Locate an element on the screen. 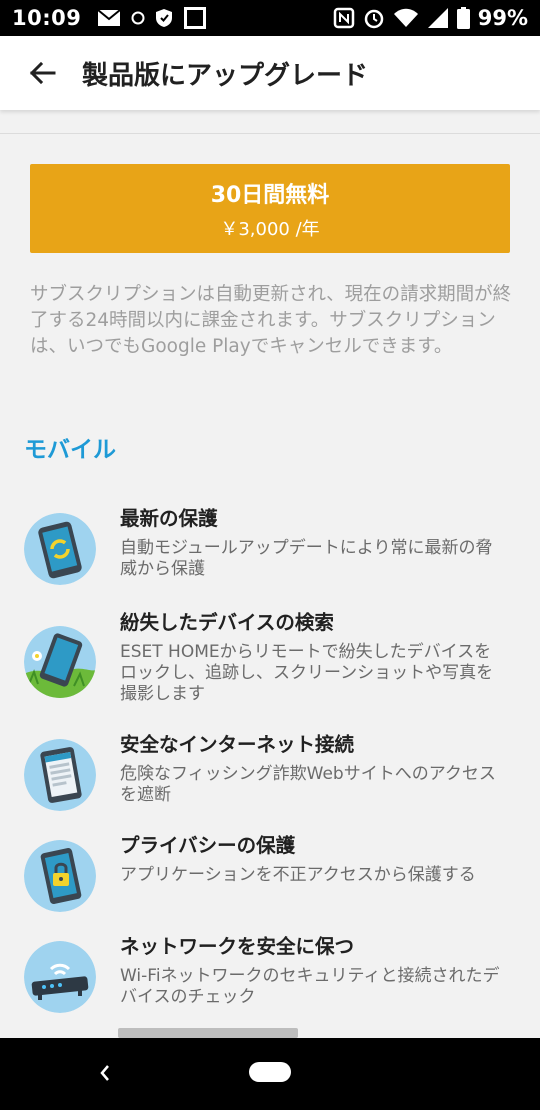 The width and height of the screenshot is (540, 1110). feature-title: ネットワークを安全に保つ is located at coordinates (237, 946).